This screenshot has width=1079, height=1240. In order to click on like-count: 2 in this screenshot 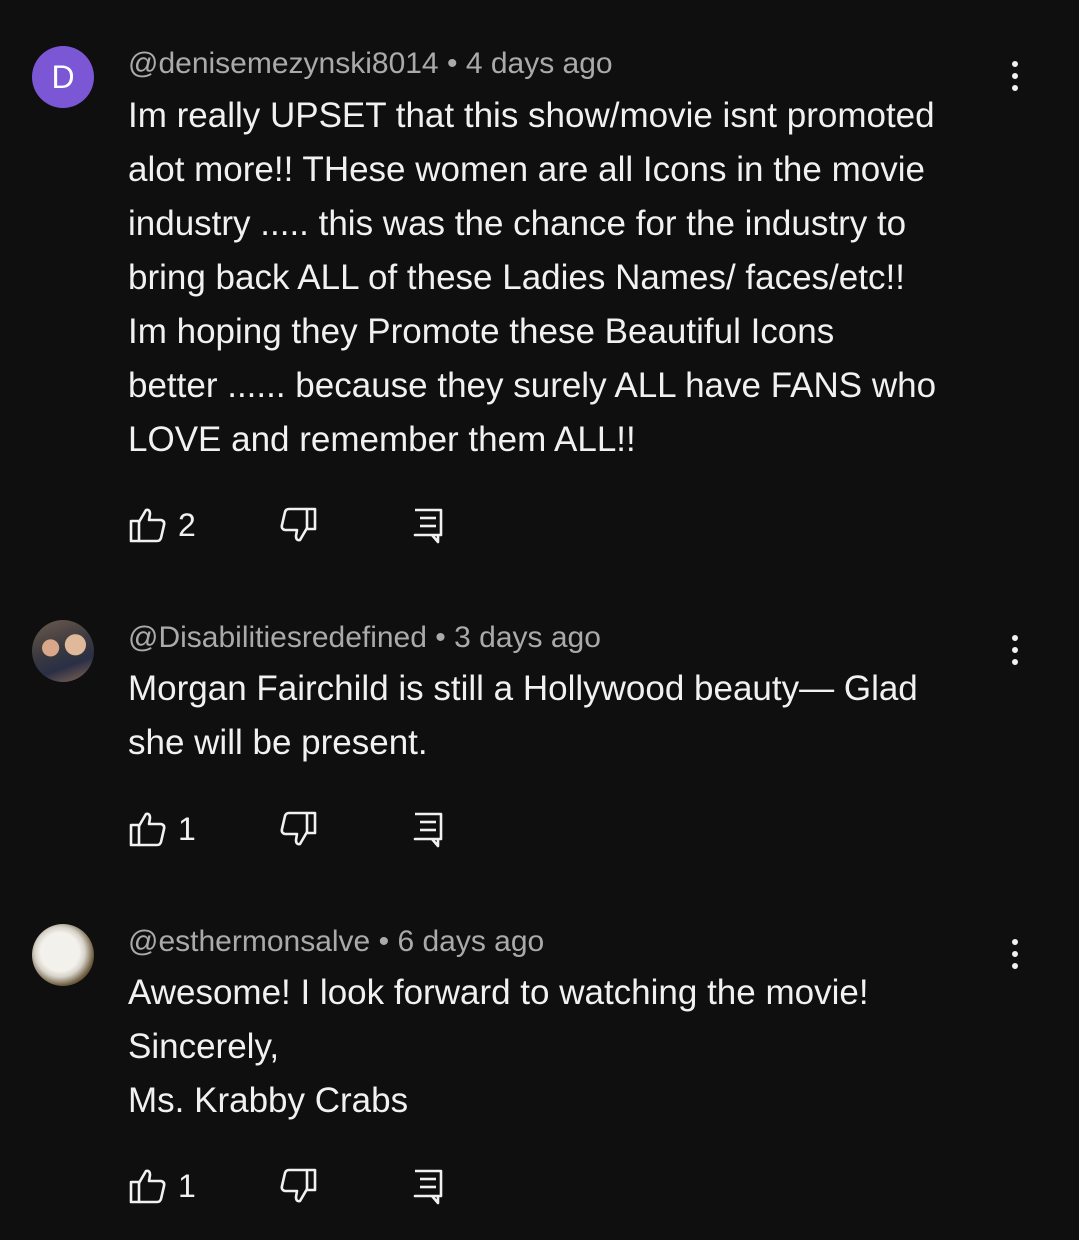, I will do `click(187, 524)`.